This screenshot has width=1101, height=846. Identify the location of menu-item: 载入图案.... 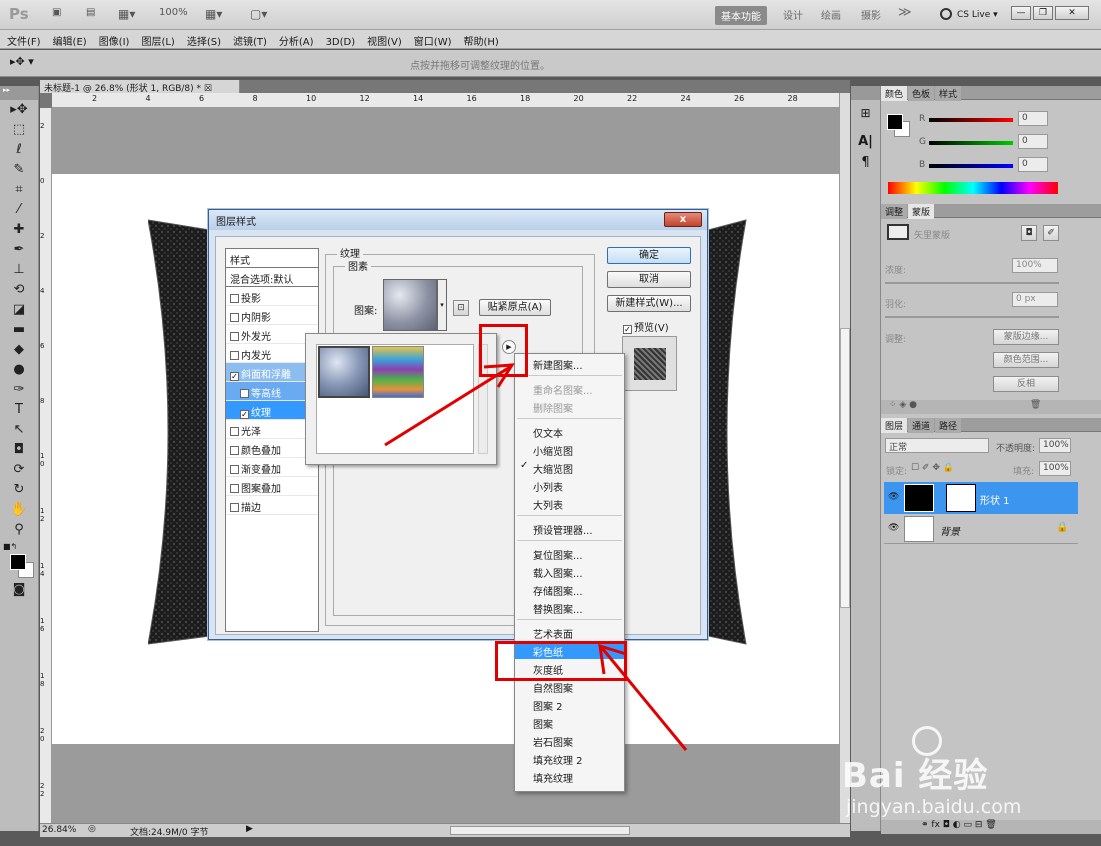
(569, 571).